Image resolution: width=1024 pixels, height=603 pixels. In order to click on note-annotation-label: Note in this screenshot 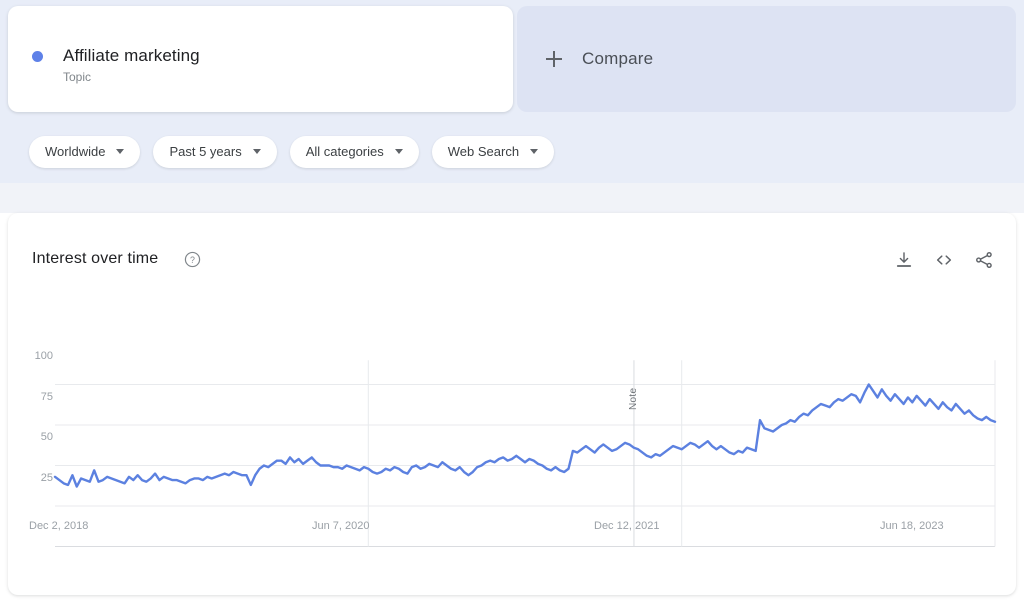, I will do `click(633, 398)`.